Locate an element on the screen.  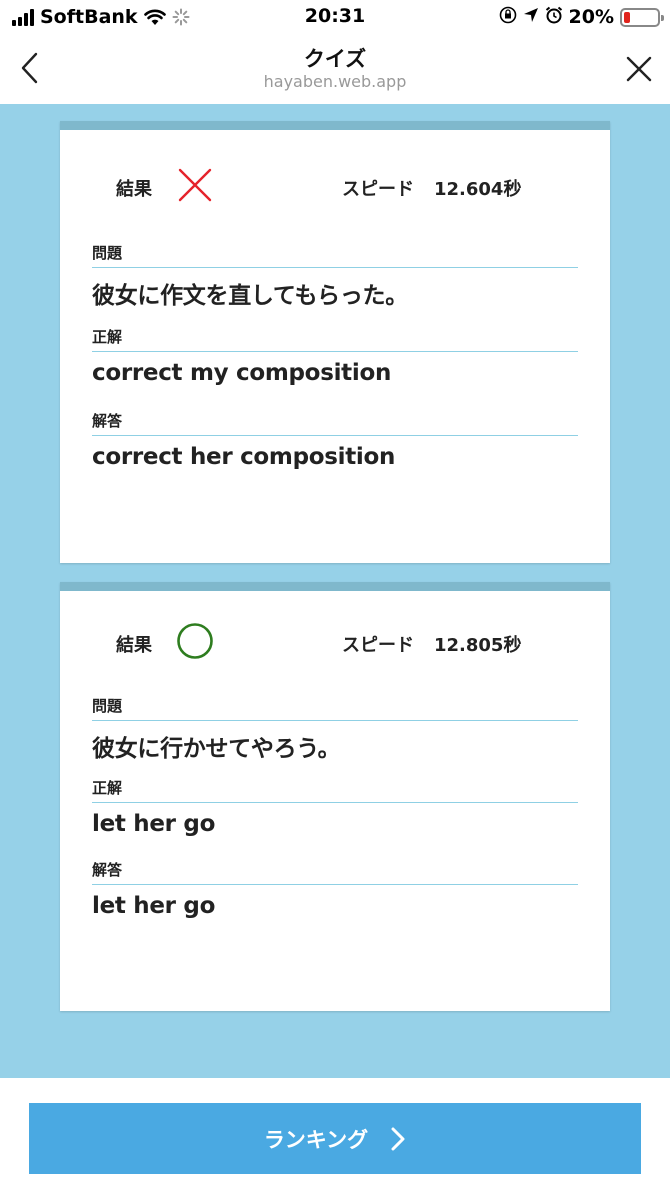
correct-answer-field: 正解 correct my composition is located at coordinates (335, 368).